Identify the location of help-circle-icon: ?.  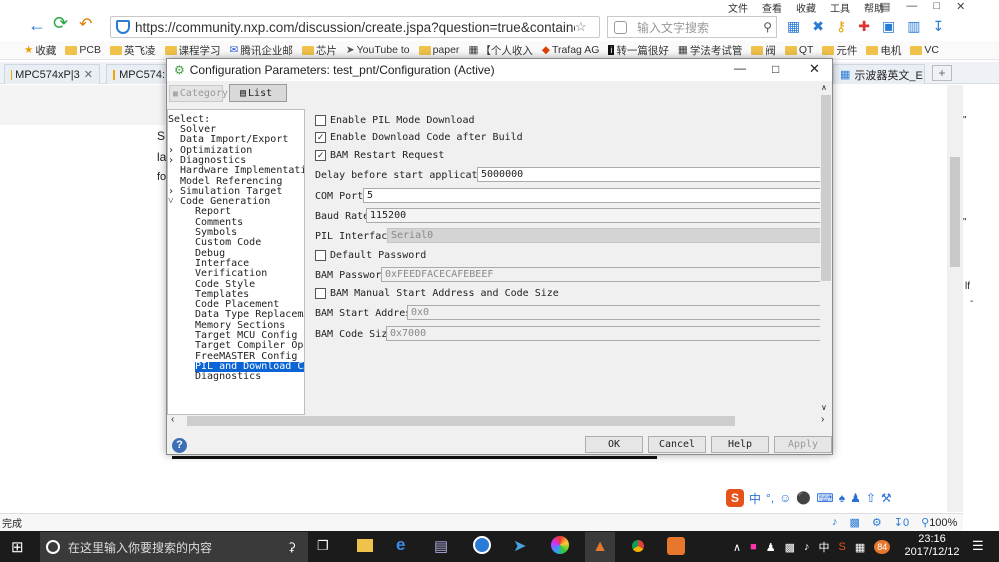
(179, 445).